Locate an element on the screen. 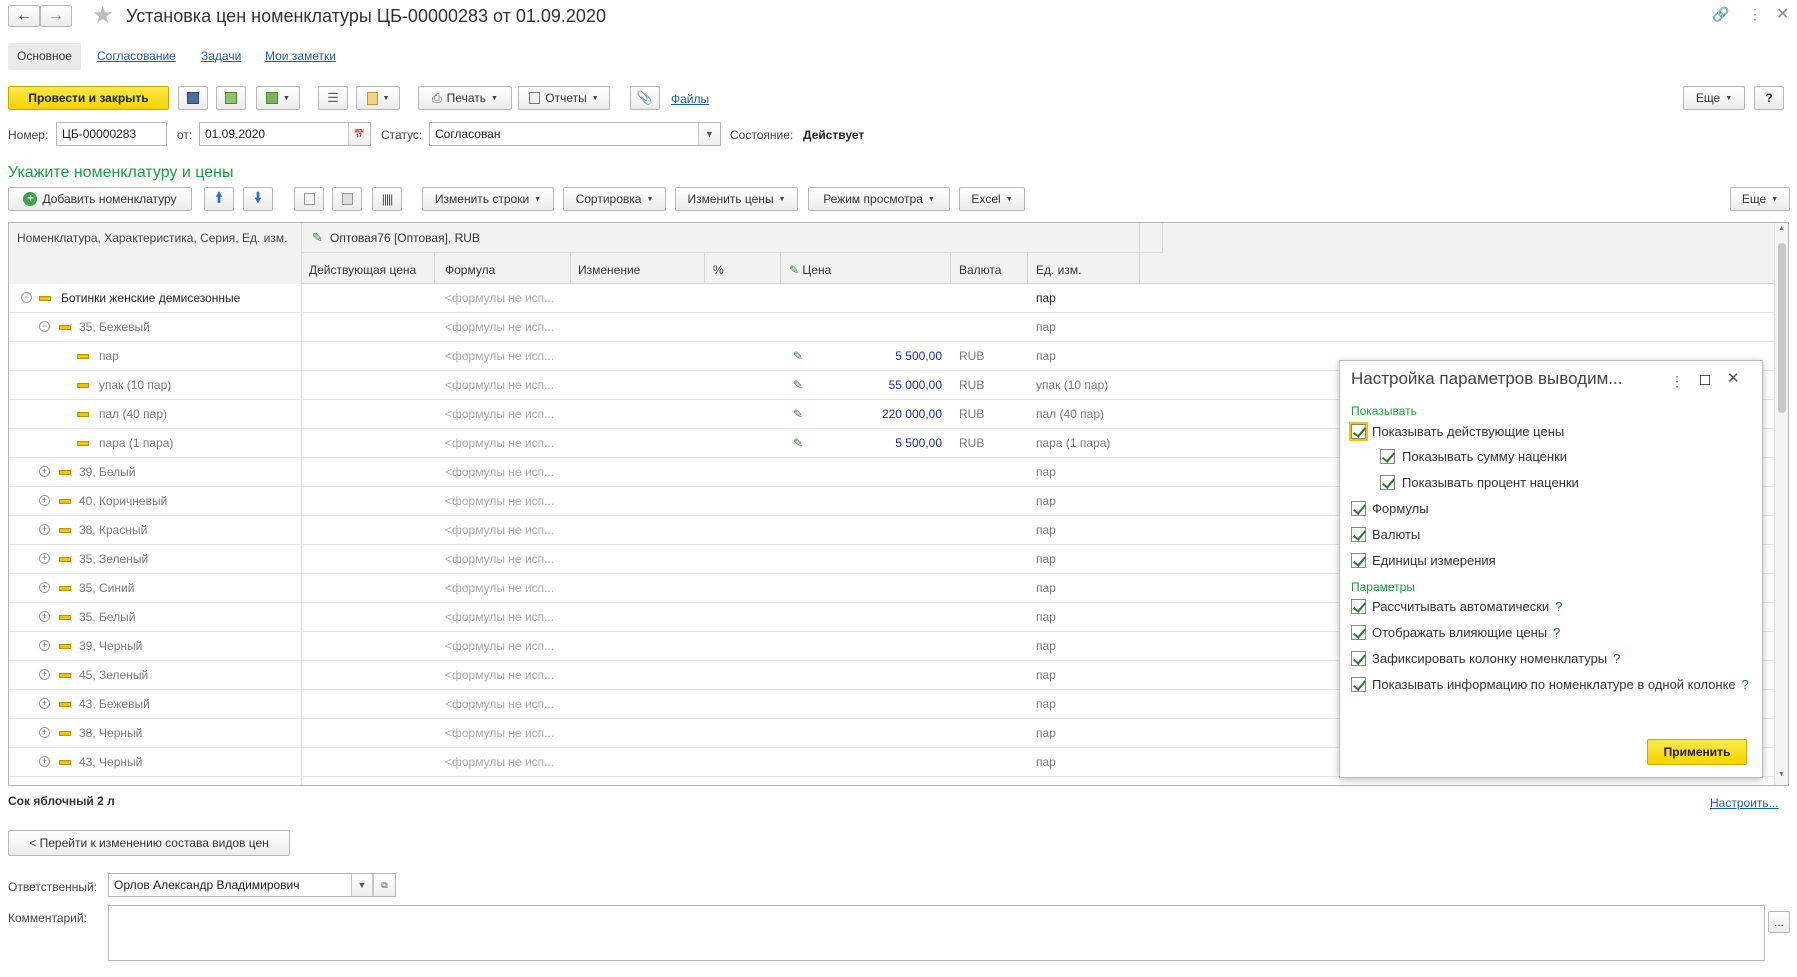 This screenshot has width=1797, height=977. change-prices-button: Изменить цены ▼ is located at coordinates (736, 199).